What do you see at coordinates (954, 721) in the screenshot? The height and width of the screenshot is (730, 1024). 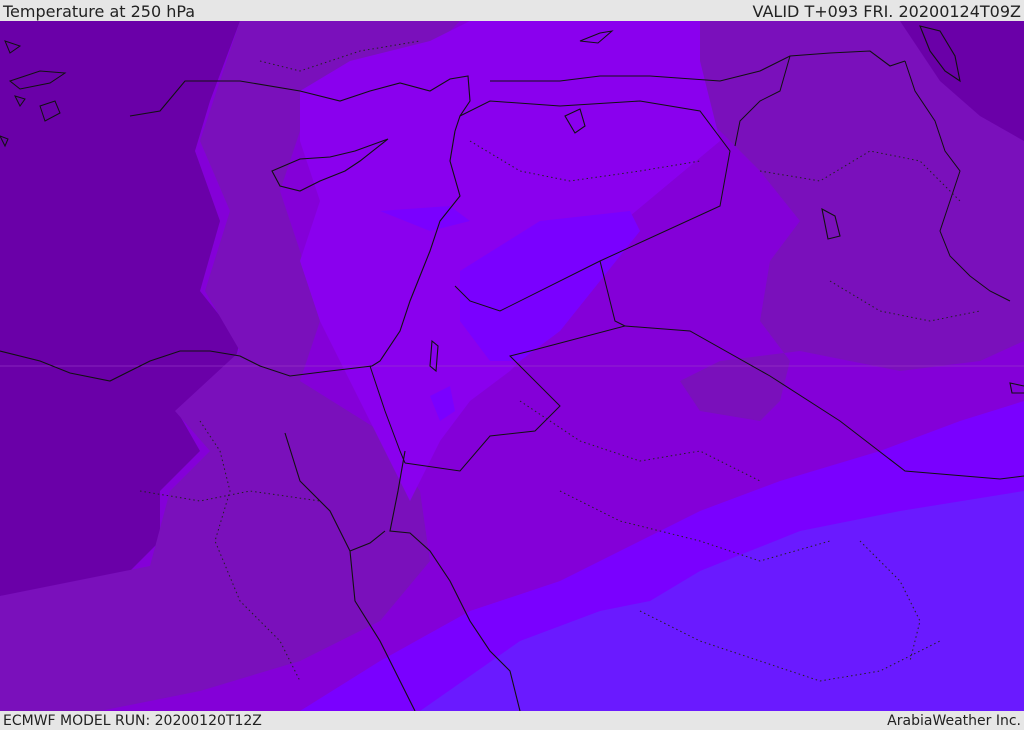 I see `credit-label: ArabiaWeather Inc.` at bounding box center [954, 721].